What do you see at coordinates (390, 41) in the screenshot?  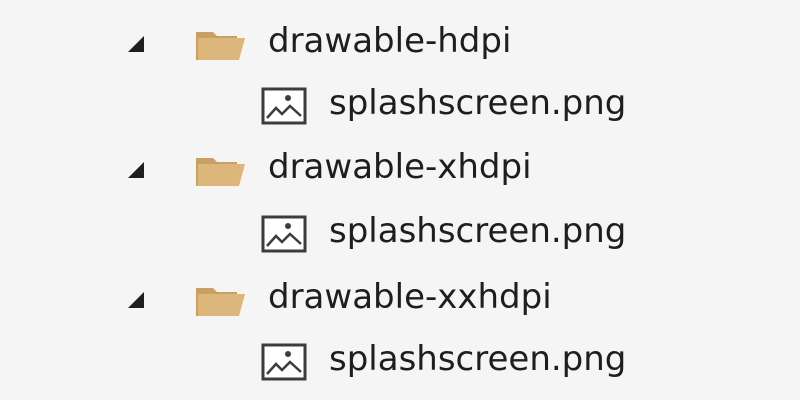 I see `folder-label: drawable-hdpi` at bounding box center [390, 41].